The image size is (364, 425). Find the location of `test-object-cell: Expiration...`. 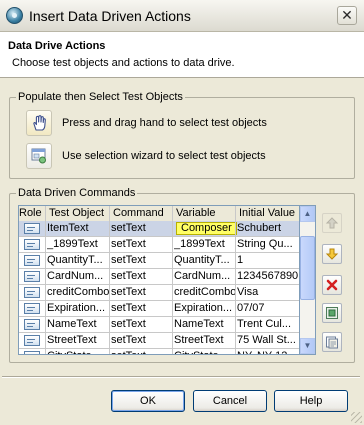

test-object-cell: Expiration... is located at coordinates (76, 308).